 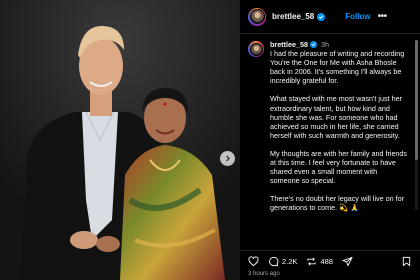 What do you see at coordinates (357, 16) in the screenshot?
I see `follow-button: Follow` at bounding box center [357, 16].